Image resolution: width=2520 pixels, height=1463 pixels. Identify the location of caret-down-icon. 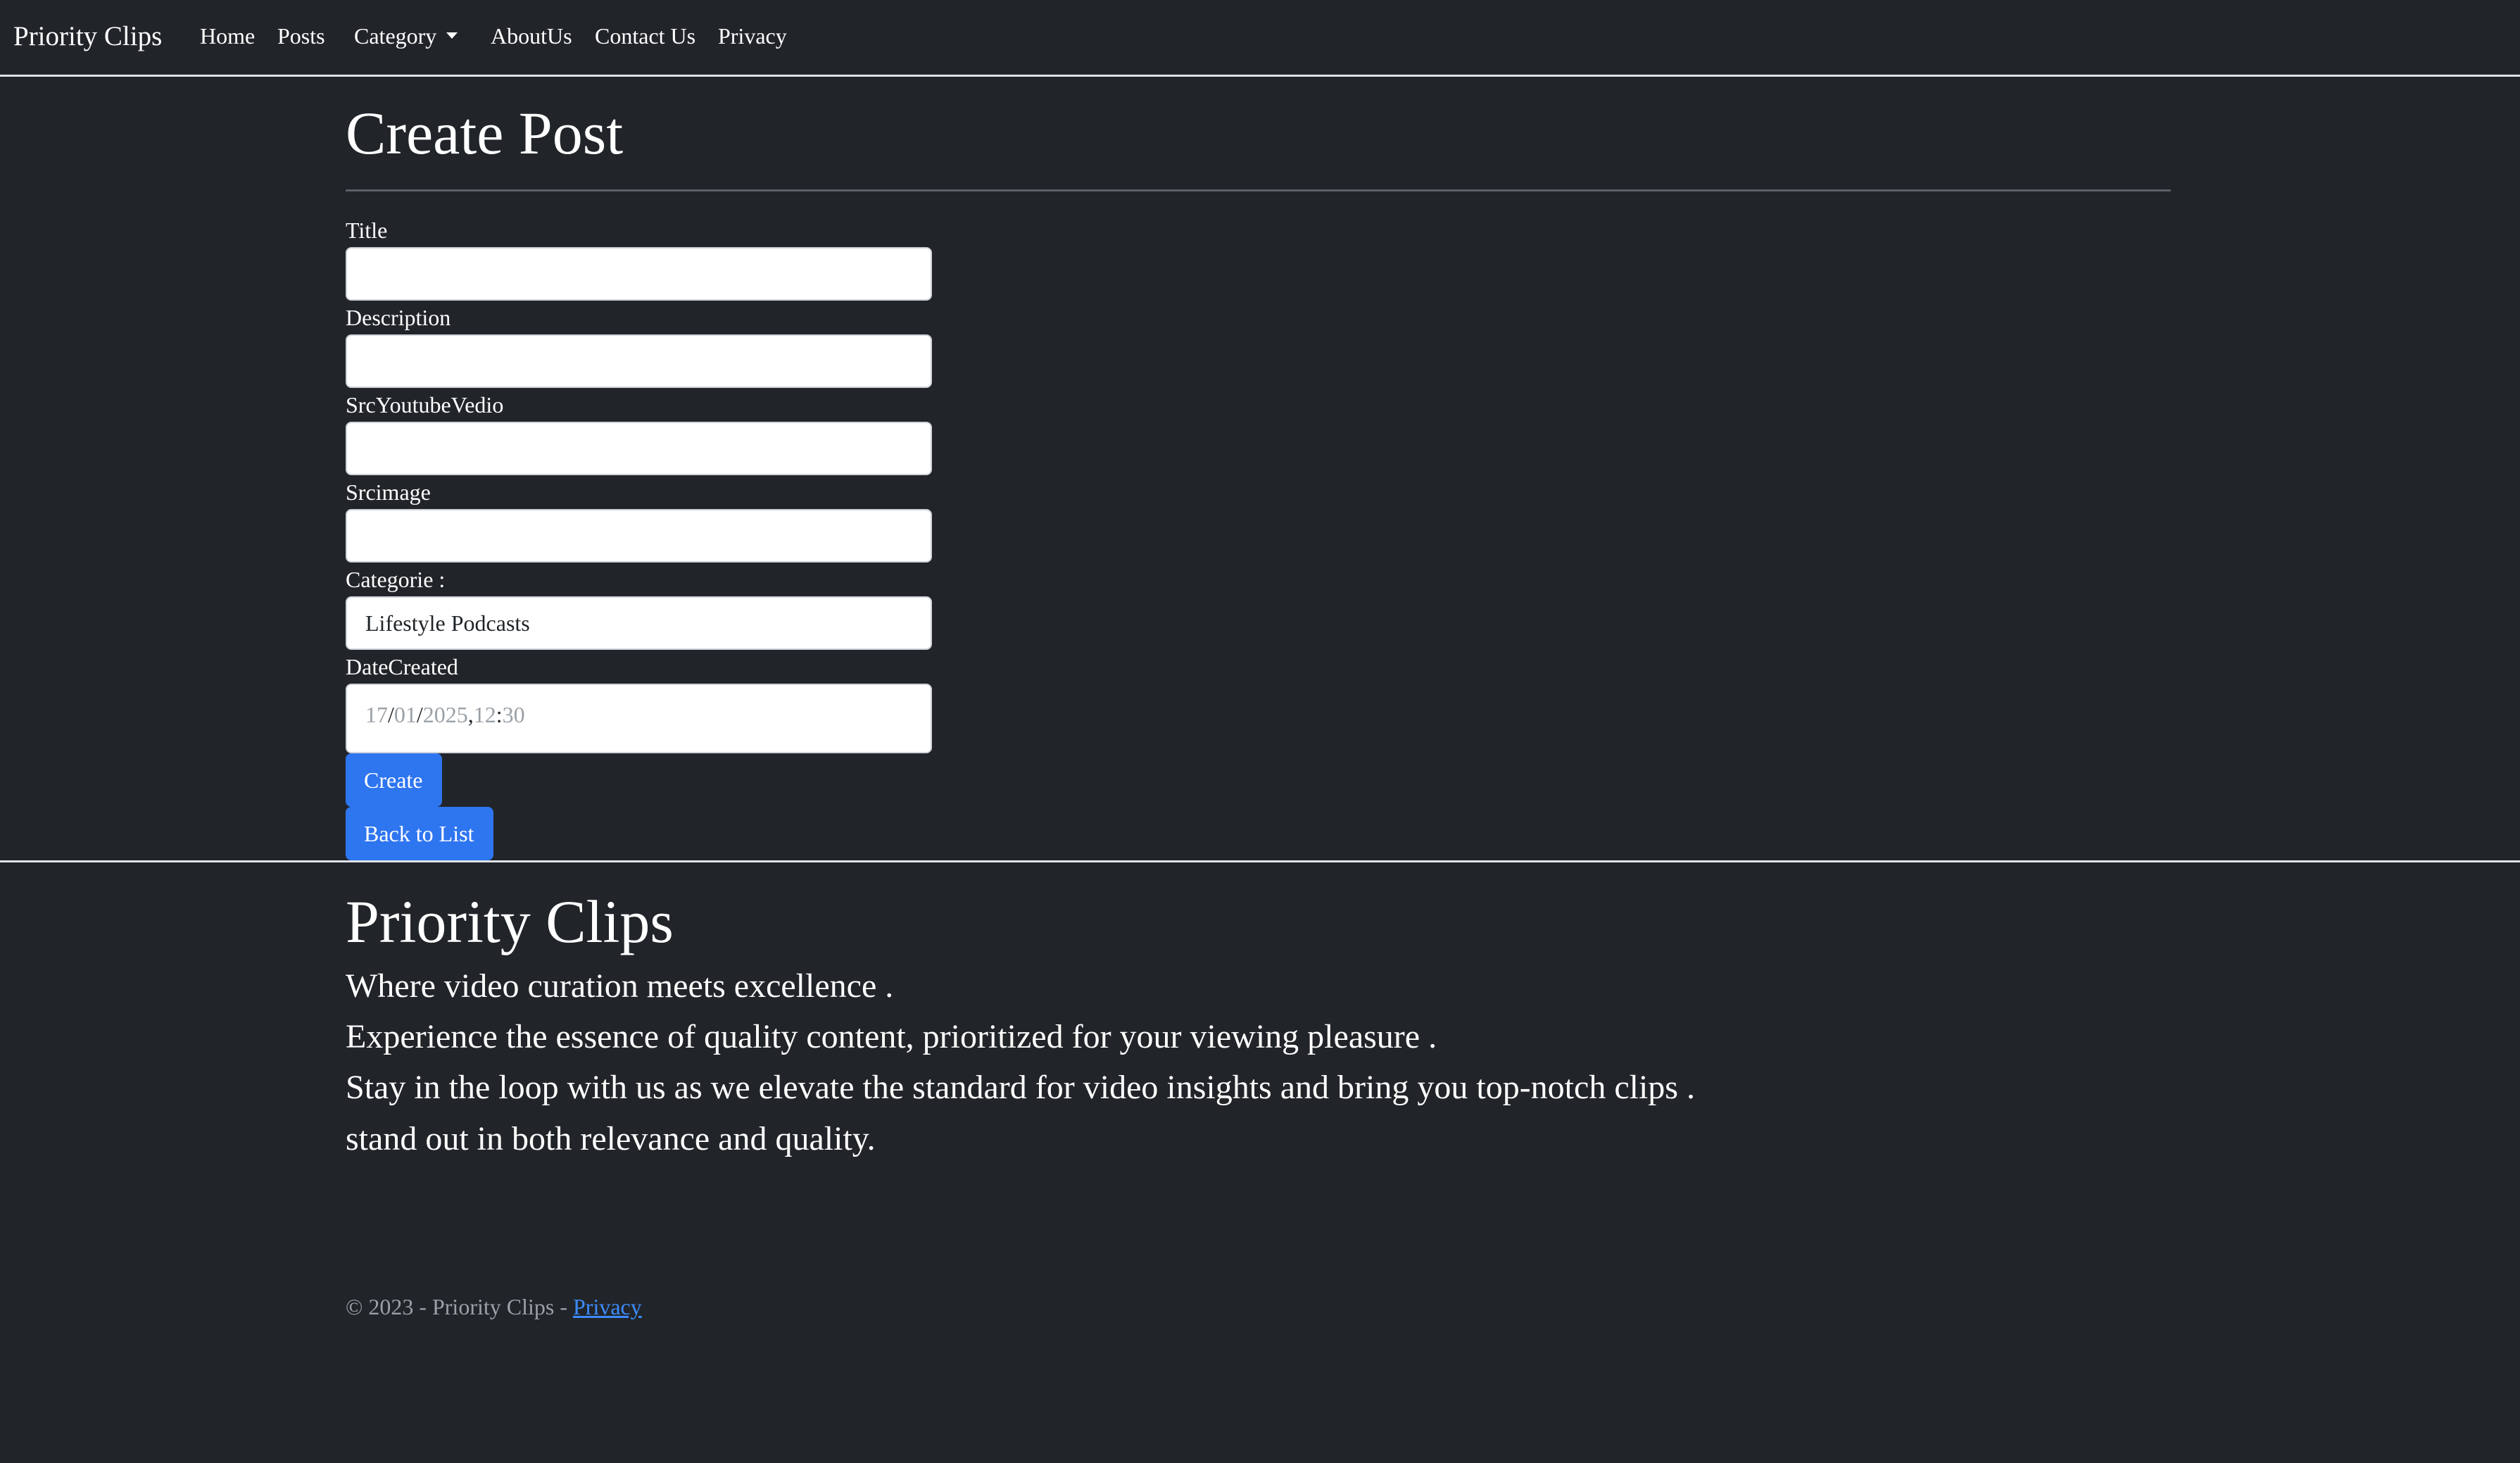
(452, 35).